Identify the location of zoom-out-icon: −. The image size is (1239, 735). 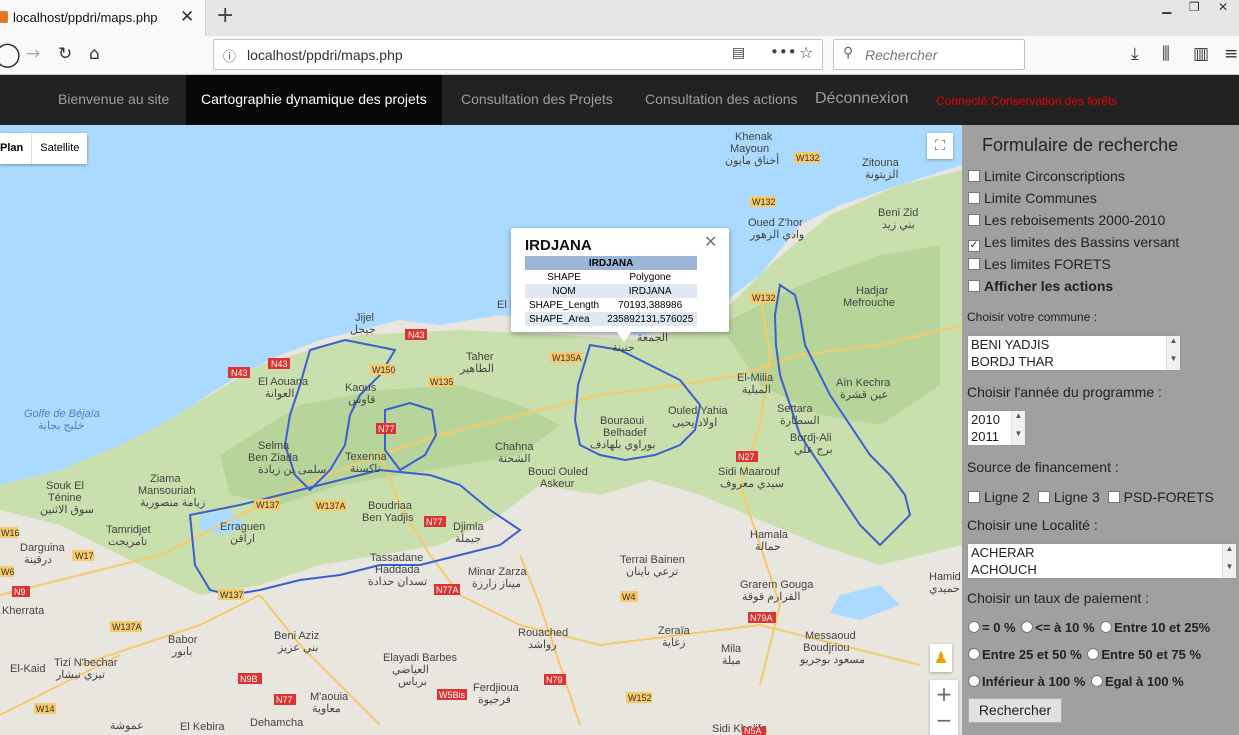
(944, 720).